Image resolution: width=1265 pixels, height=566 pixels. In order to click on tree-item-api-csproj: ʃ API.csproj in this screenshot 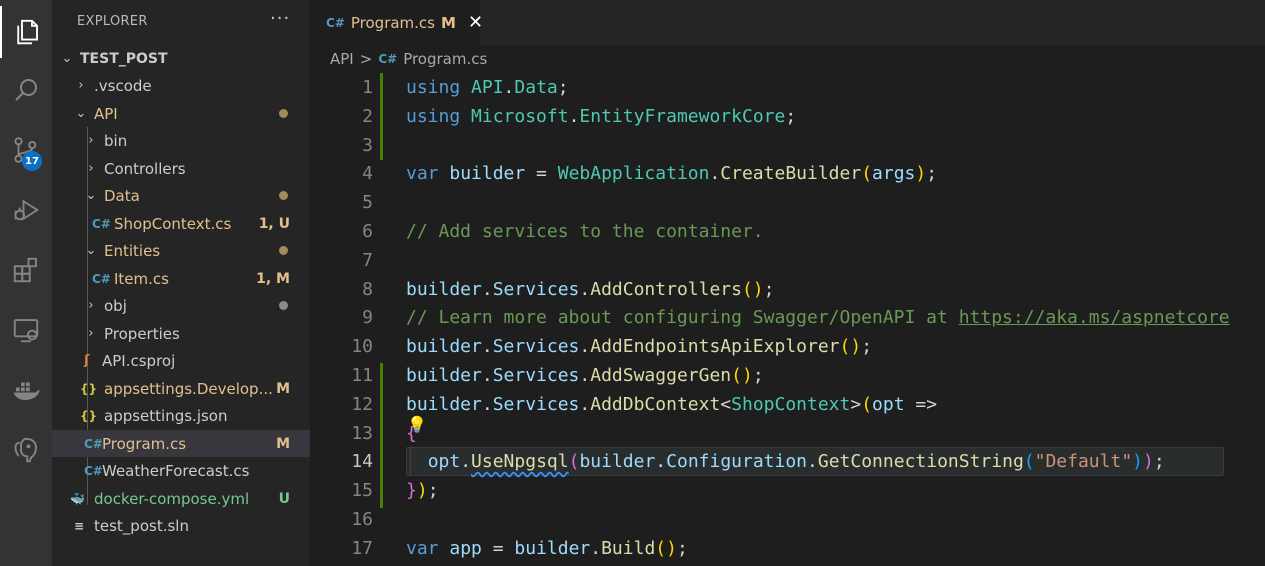, I will do `click(181, 360)`.